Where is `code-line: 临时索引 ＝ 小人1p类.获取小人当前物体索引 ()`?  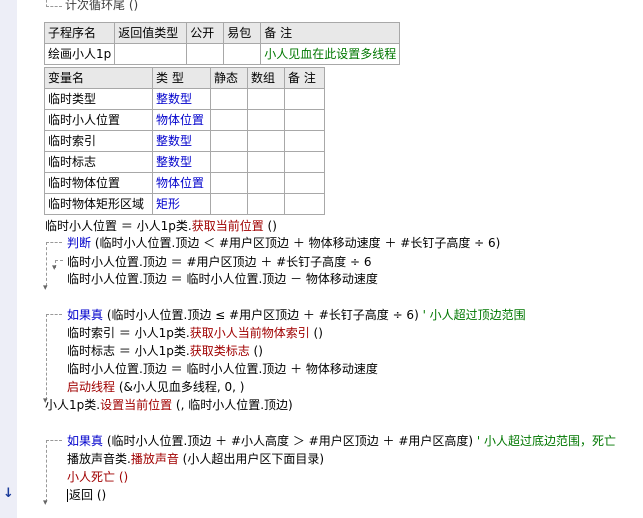 code-line: 临时索引 ＝ 小人1p类.获取小人当前物体索引 () is located at coordinates (195, 333).